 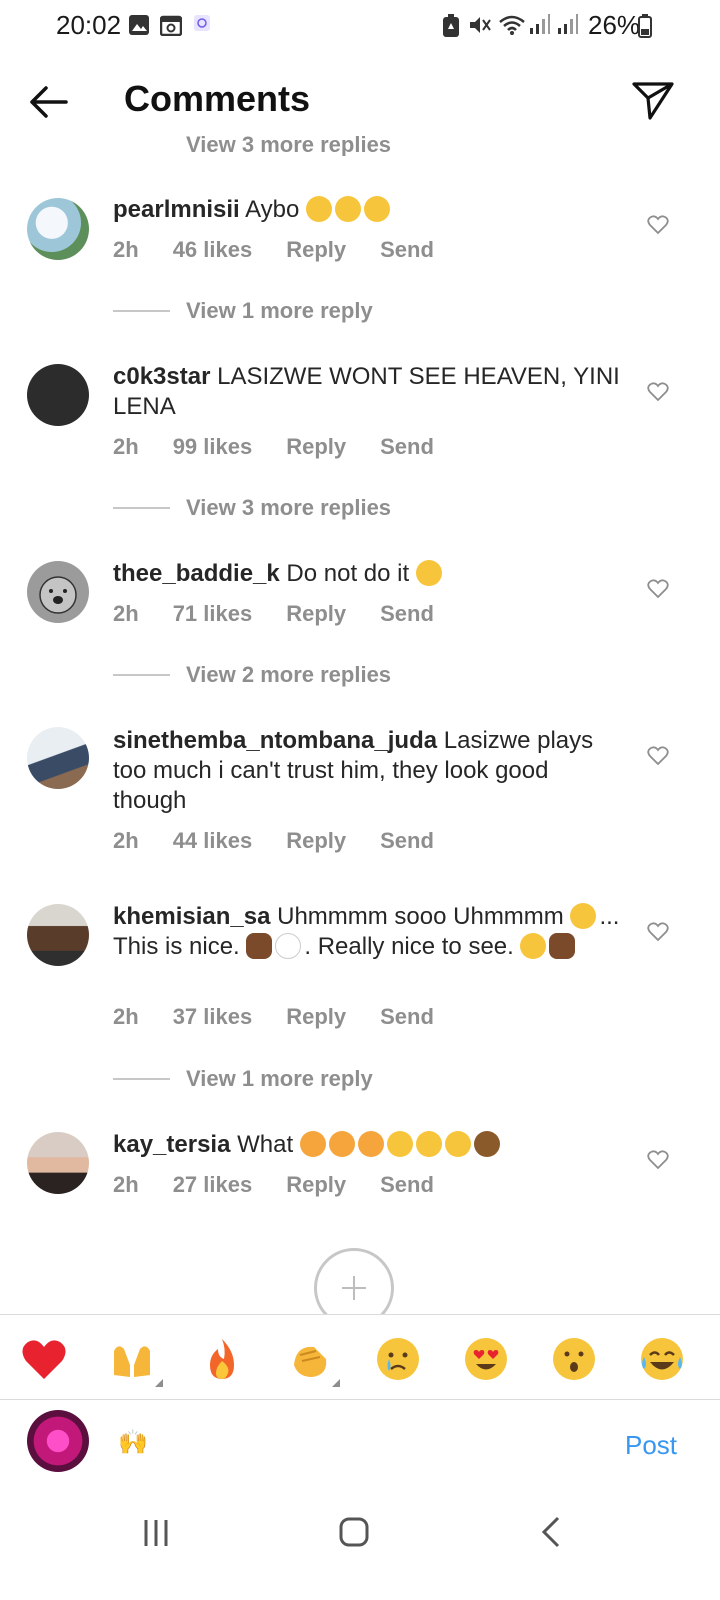 What do you see at coordinates (368, 1145) in the screenshot?
I see `comment-body: kay_tersia What` at bounding box center [368, 1145].